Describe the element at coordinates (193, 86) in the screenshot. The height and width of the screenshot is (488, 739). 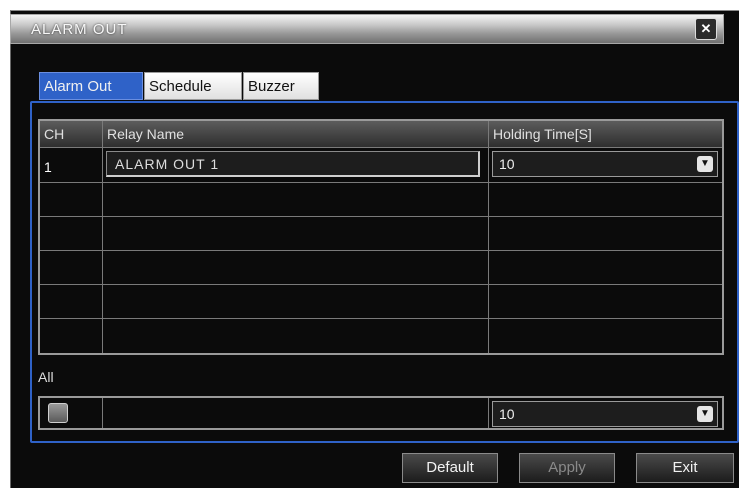
I see `tab-schedule: Schedule` at that location.